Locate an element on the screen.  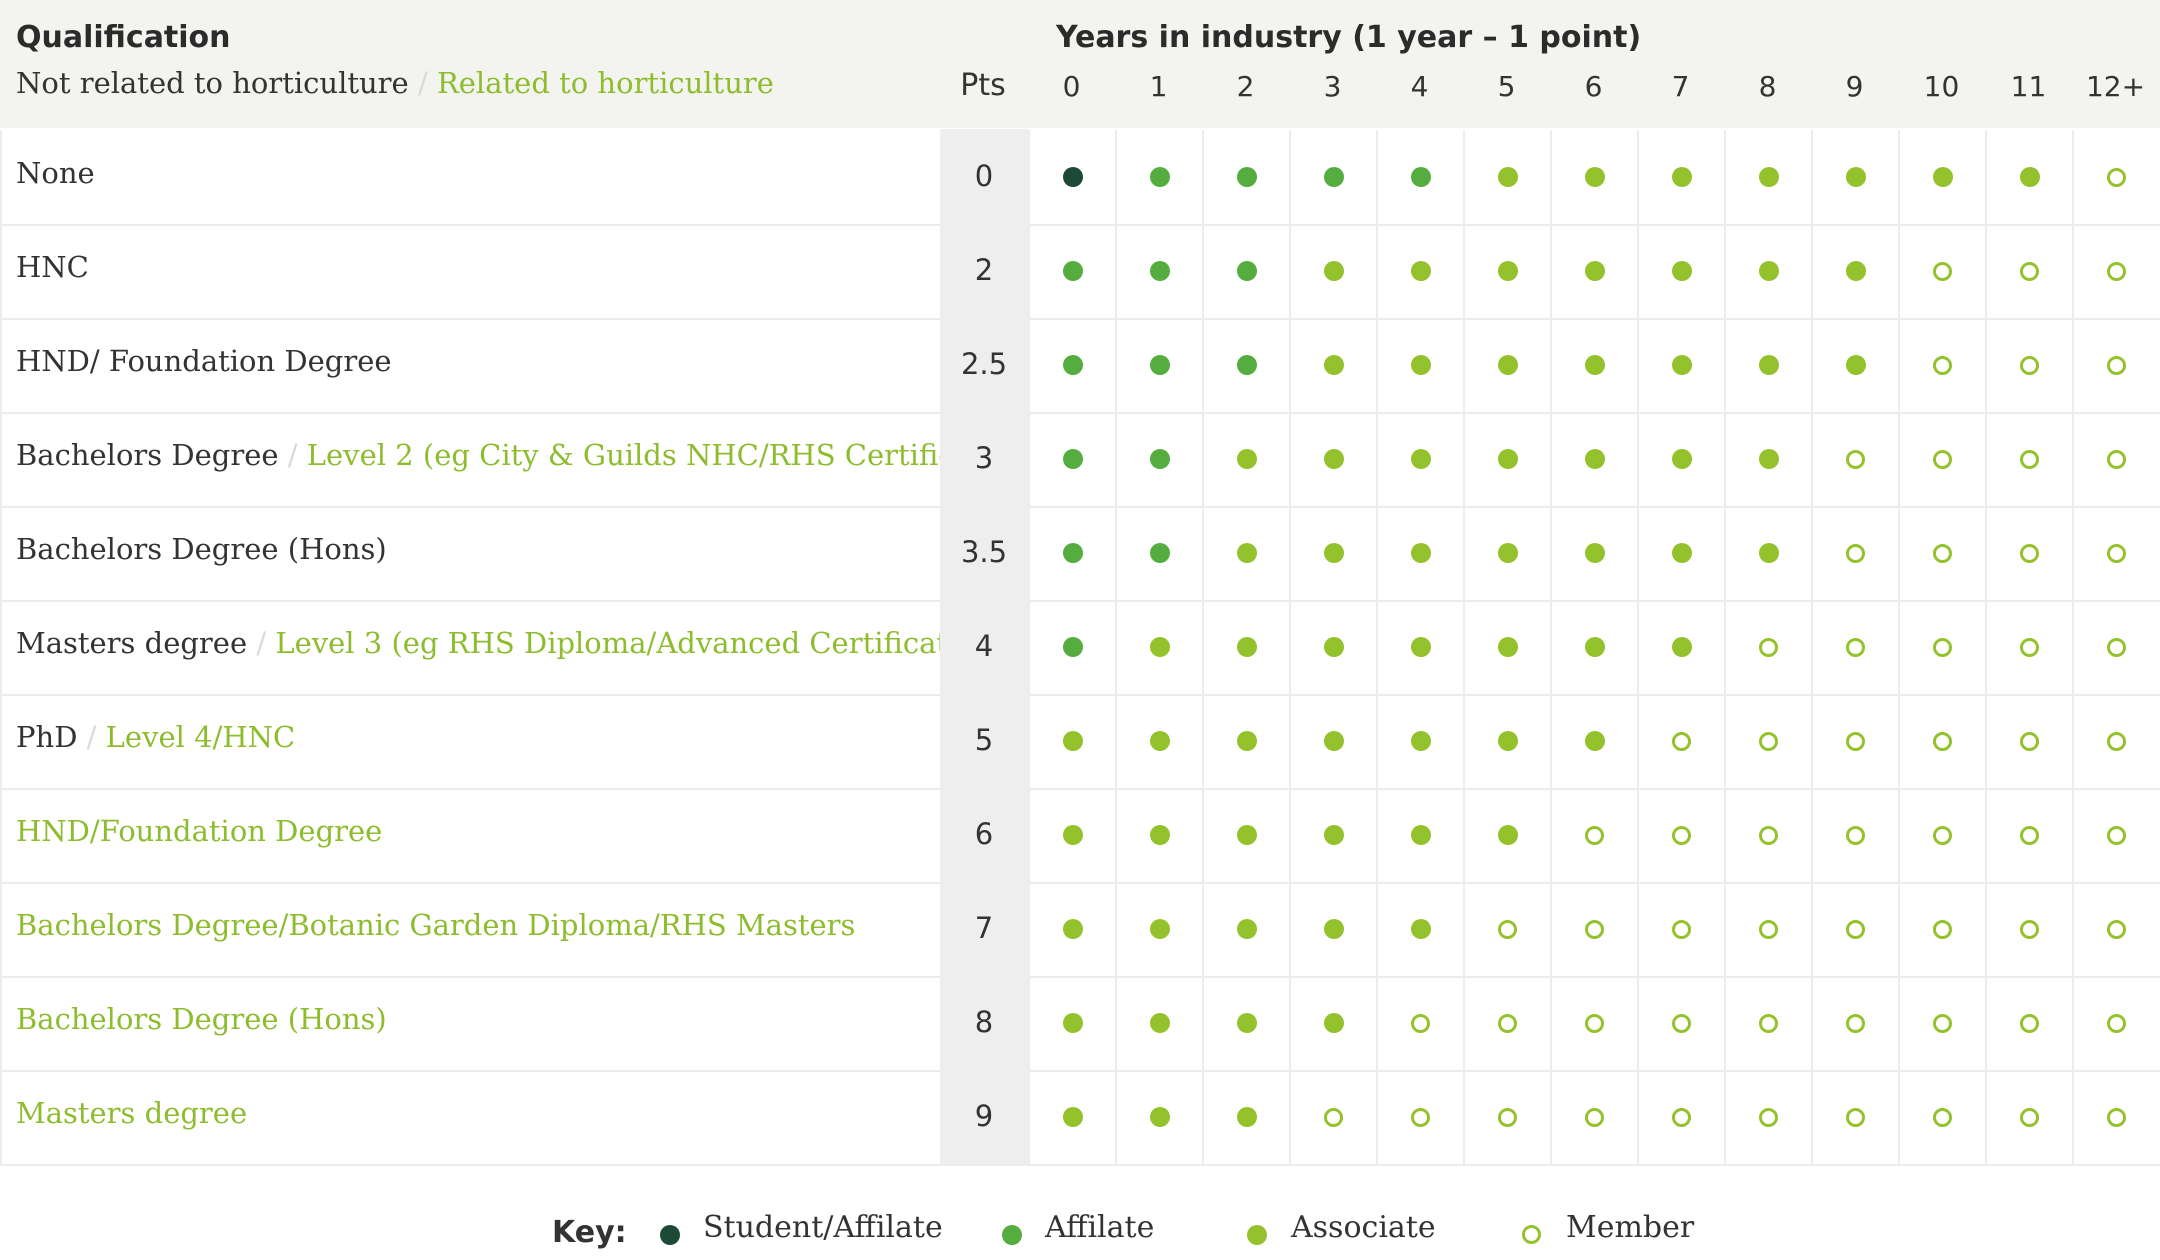
qualification-heading: Qualification is located at coordinates (123, 37).